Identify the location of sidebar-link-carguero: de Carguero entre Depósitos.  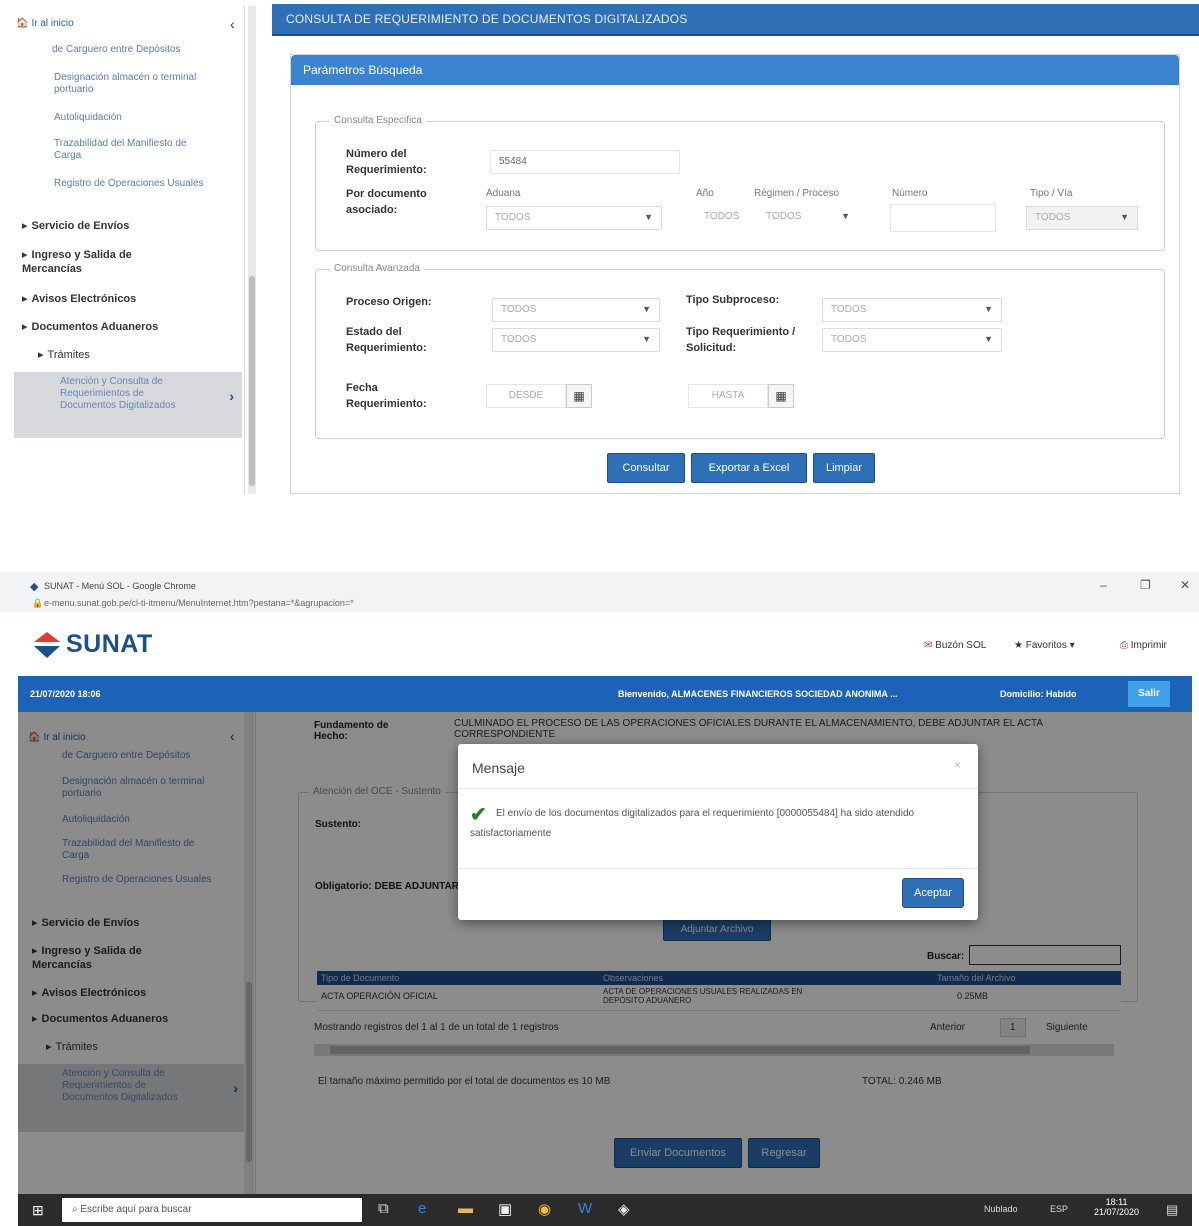
(127, 50).